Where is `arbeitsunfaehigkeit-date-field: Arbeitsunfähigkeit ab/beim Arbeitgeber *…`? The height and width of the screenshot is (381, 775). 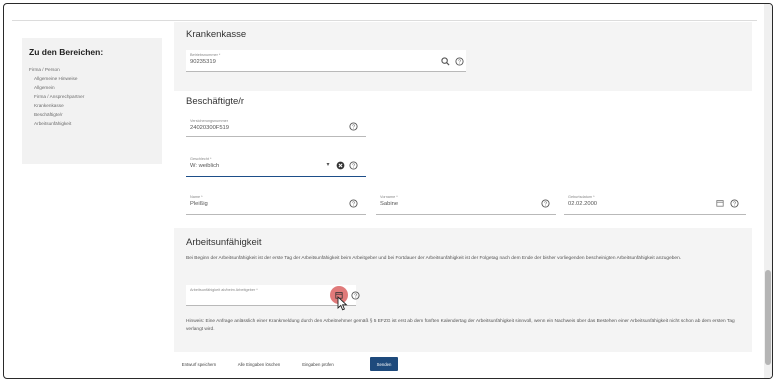
arbeitsunfaehigkeit-date-field: Arbeitsunfähigkeit ab/beim Arbeitgeber *… is located at coordinates (273, 297).